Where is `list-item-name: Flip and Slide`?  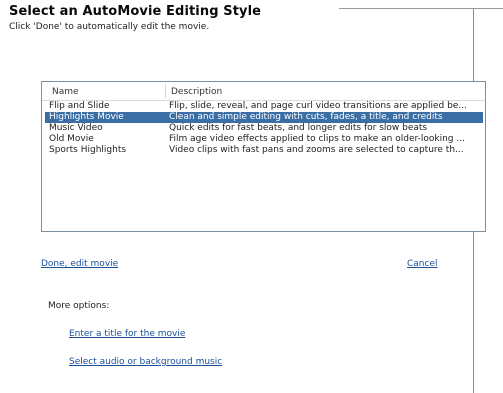 list-item-name: Flip and Slide is located at coordinates (79, 106).